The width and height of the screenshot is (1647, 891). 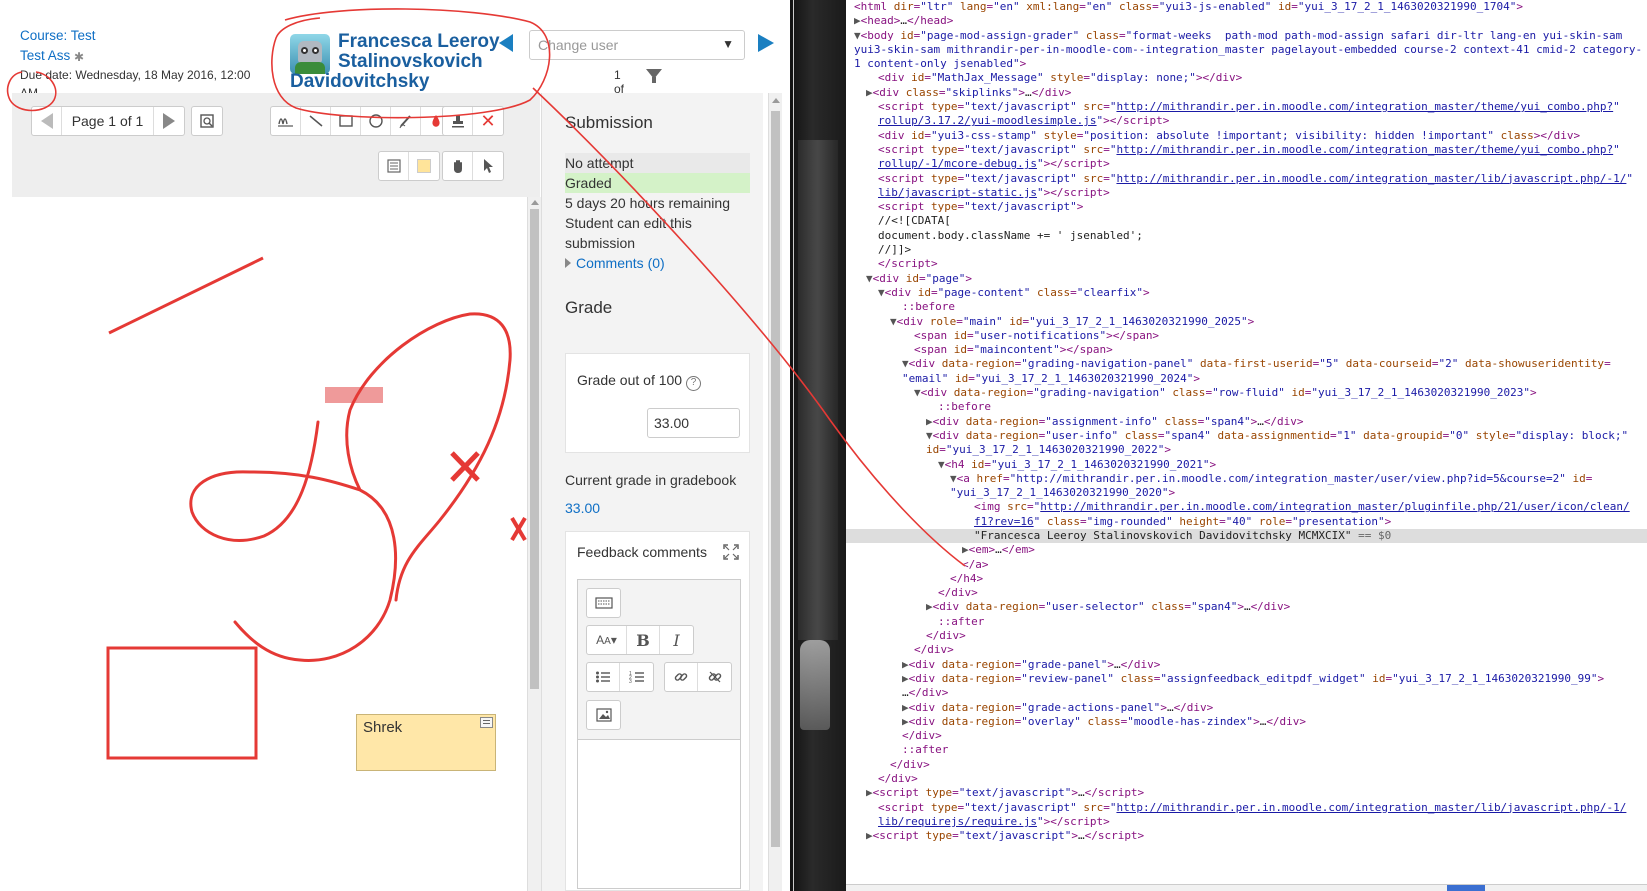 What do you see at coordinates (426, 742) in the screenshot?
I see `annotation-comment-note: Shrek` at bounding box center [426, 742].